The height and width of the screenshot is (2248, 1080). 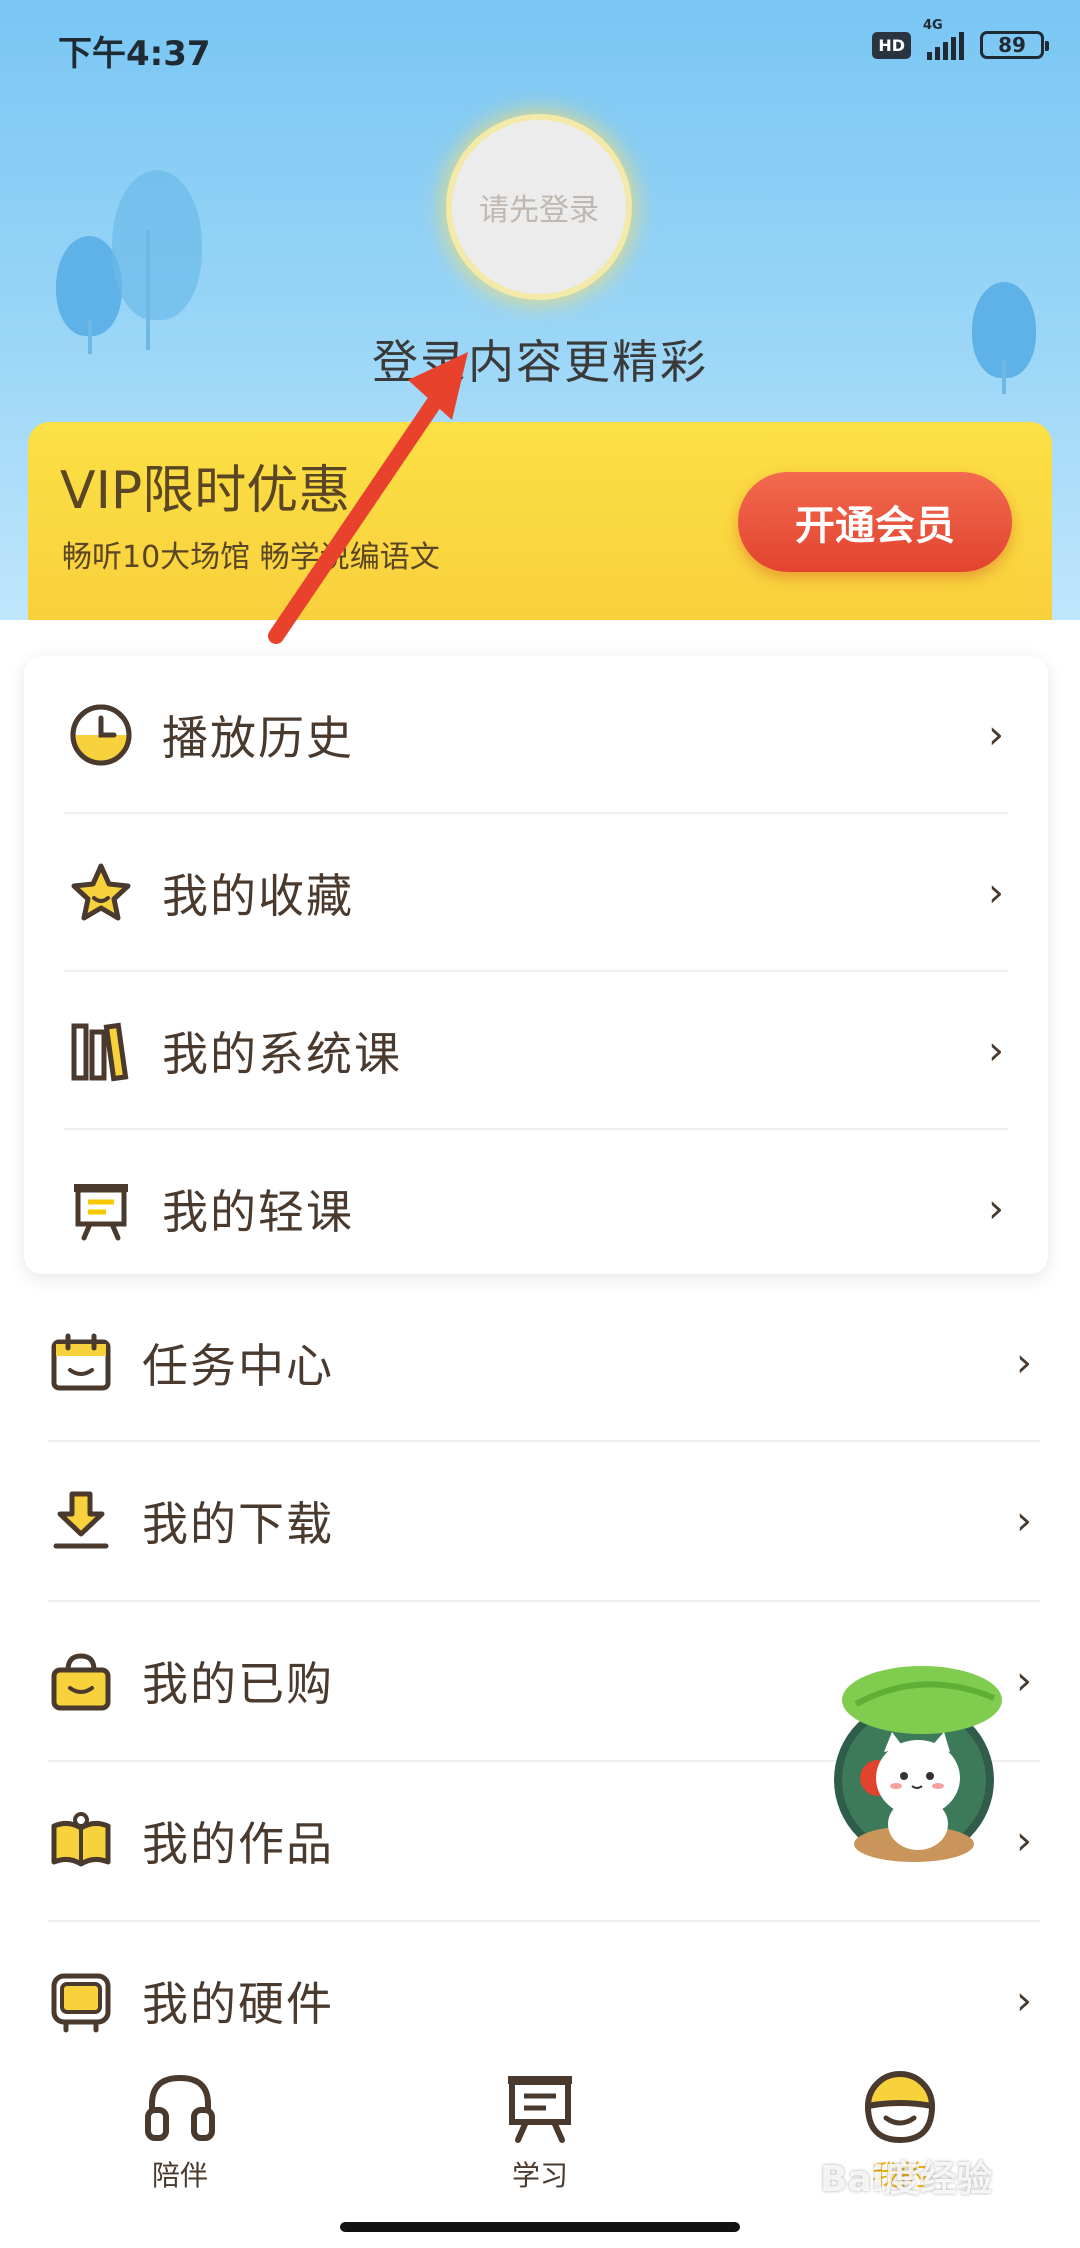 I want to click on status-bar: 下午4:37 HD 4G 89, so click(x=540, y=48).